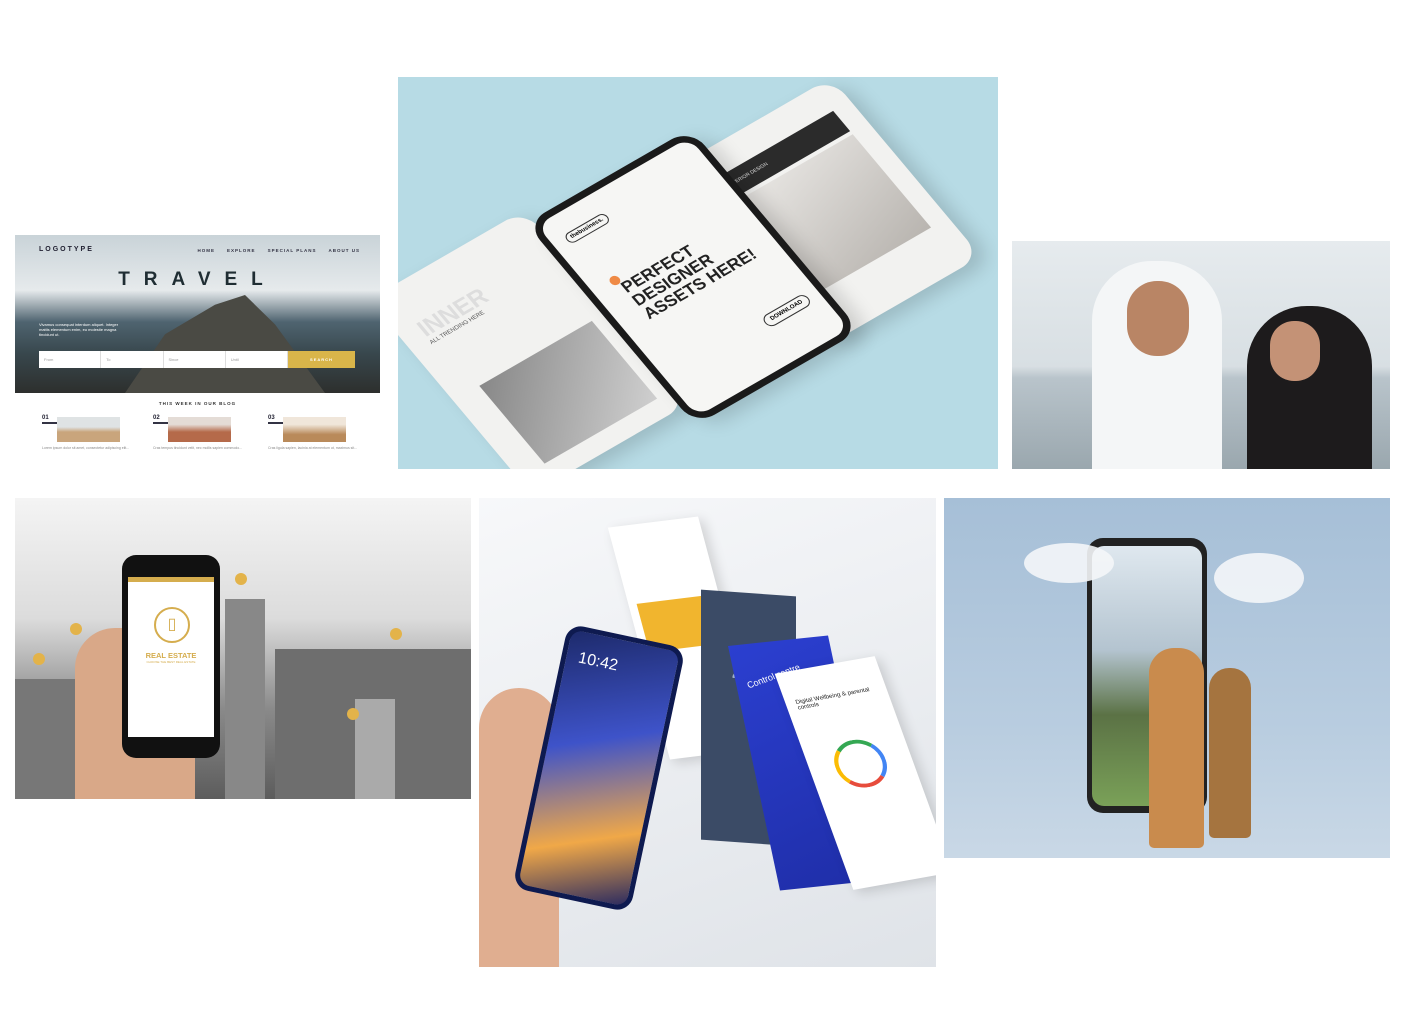  I want to click on clock: 10:42, so click(598, 662).